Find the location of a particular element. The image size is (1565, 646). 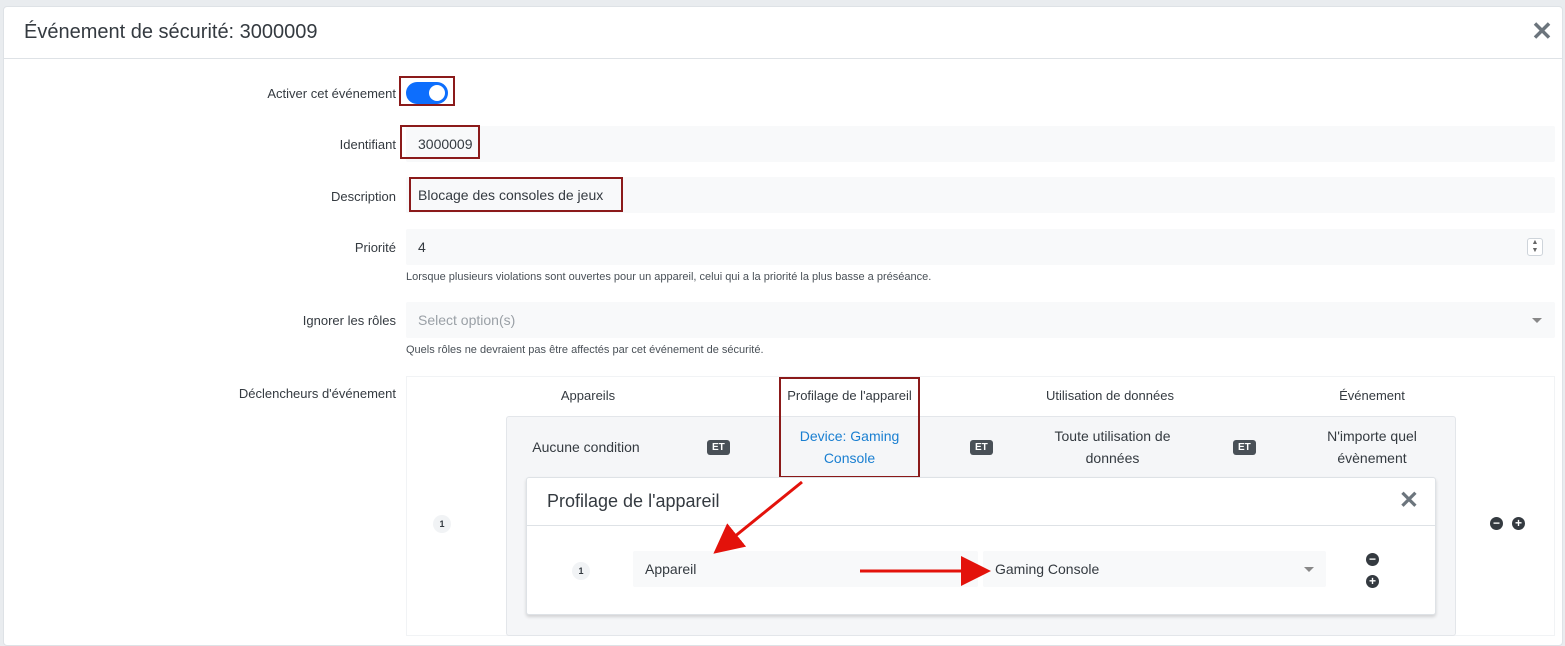

arrow-to-attribute is located at coordinates (758, 517).